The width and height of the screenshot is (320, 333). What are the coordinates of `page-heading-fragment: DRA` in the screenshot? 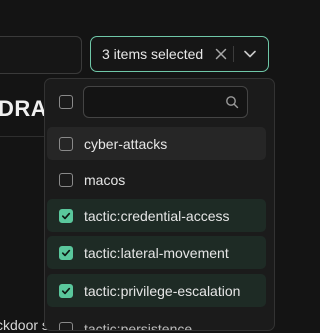 It's located at (24, 108).